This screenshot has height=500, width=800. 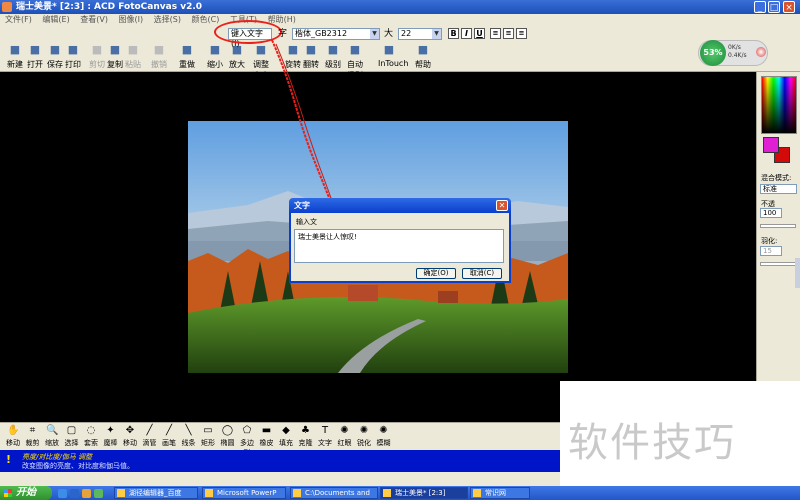 I want to click on toolbar-button-14: ■ 级别, so click(x=333, y=57).